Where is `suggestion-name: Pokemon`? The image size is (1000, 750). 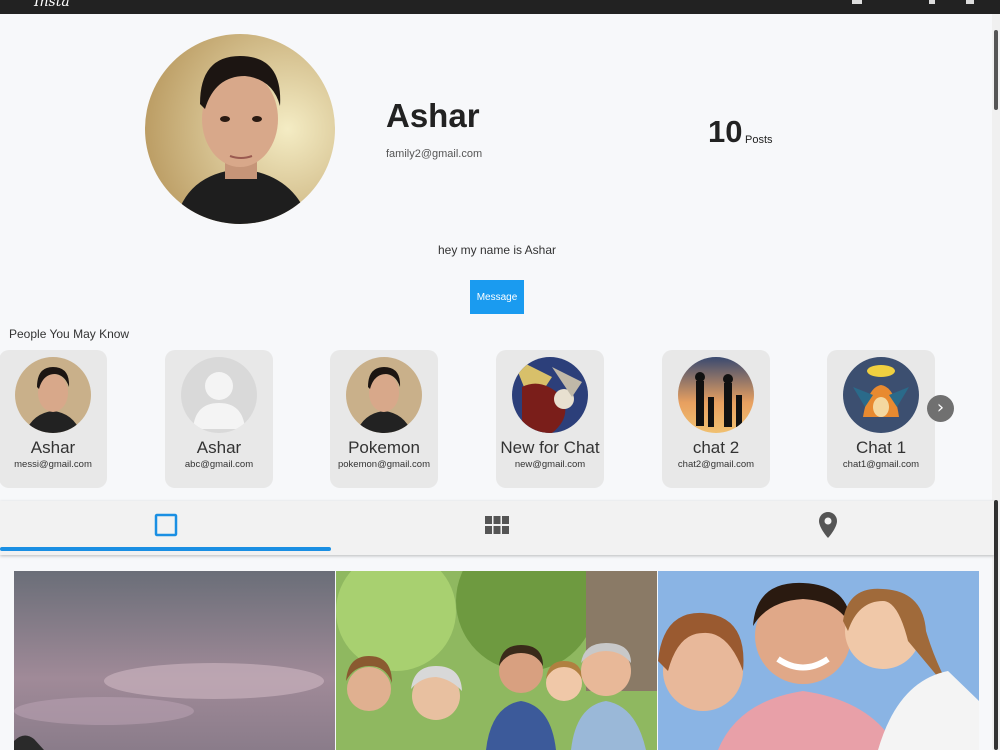 suggestion-name: Pokemon is located at coordinates (384, 447).